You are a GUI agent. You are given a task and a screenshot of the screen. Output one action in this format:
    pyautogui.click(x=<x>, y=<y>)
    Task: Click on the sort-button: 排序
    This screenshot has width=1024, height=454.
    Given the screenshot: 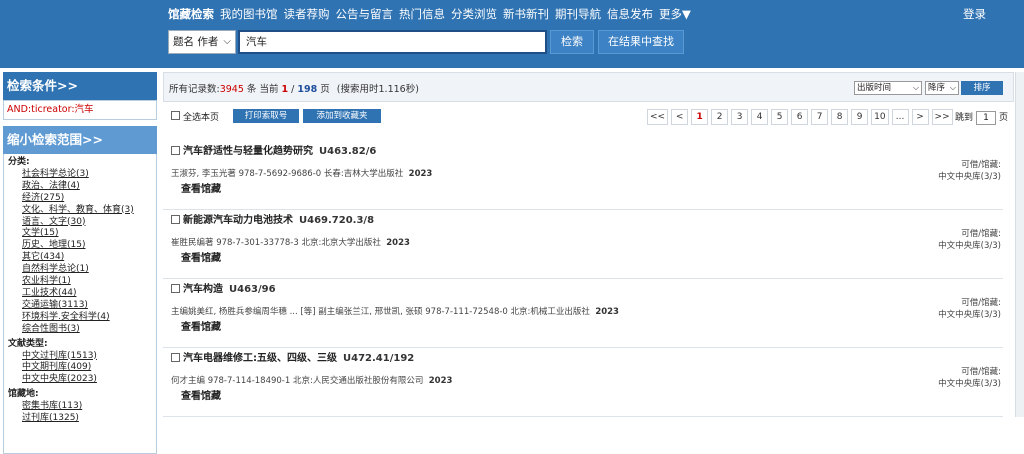 What is the action you would take?
    pyautogui.click(x=982, y=88)
    